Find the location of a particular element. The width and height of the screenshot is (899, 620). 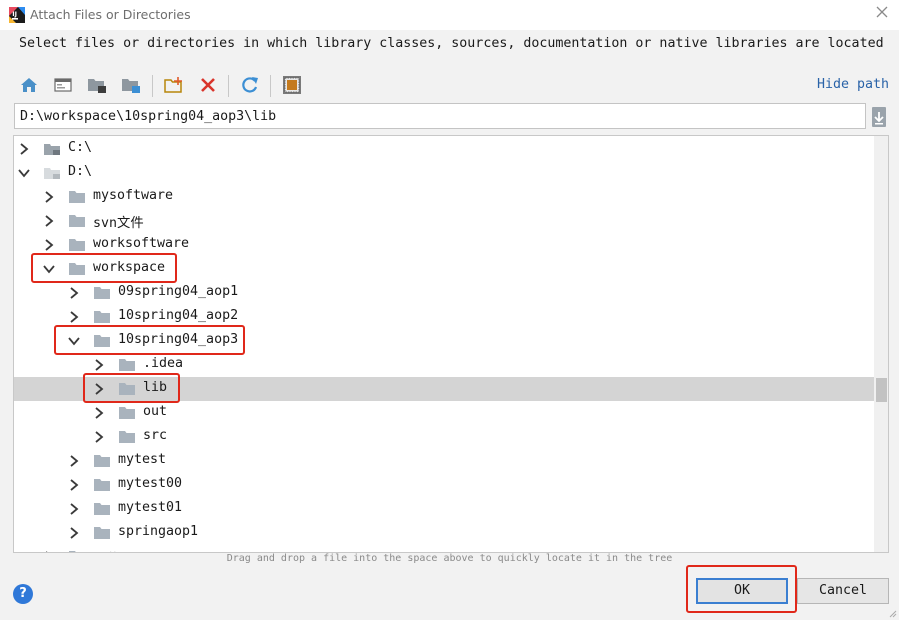

resize-grip-icon is located at coordinates (892, 613).